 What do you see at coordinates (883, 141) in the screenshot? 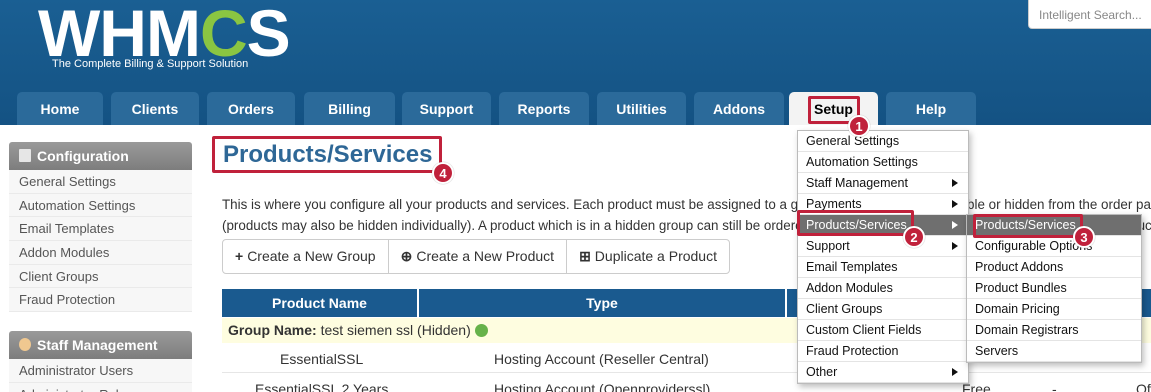
I see `menu-item-general-settings: General Settings` at bounding box center [883, 141].